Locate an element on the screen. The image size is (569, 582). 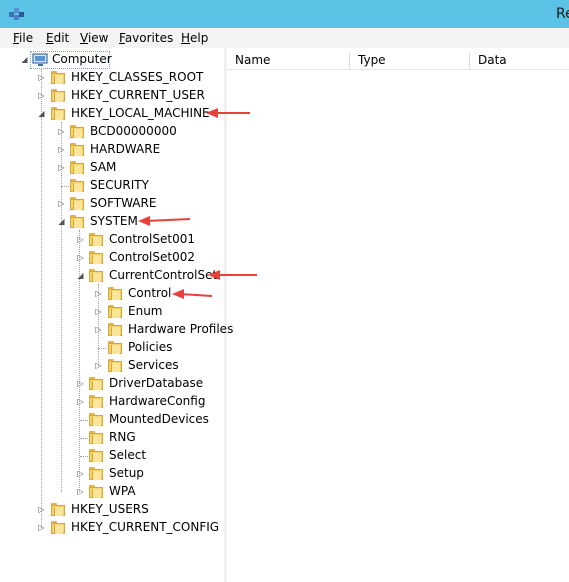
tree-item: ▷ ControlSet002 is located at coordinates (112, 258).